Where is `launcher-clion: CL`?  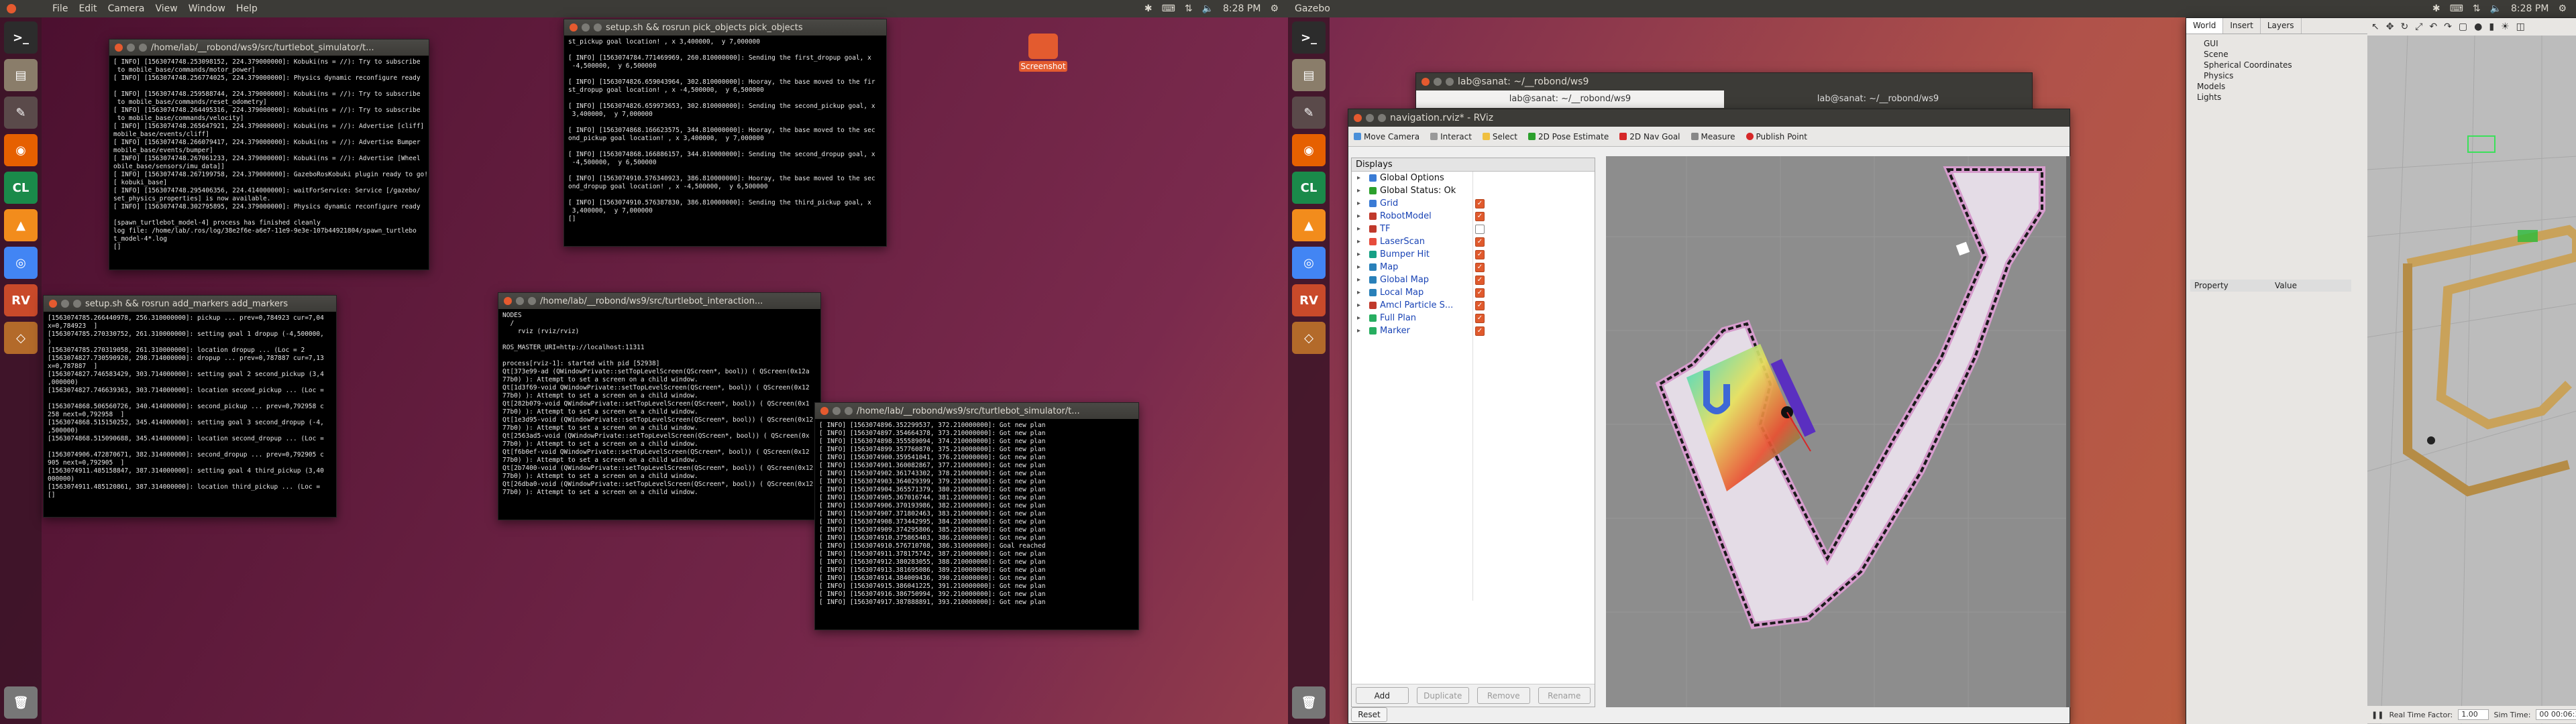
launcher-clion: CL is located at coordinates (21, 188).